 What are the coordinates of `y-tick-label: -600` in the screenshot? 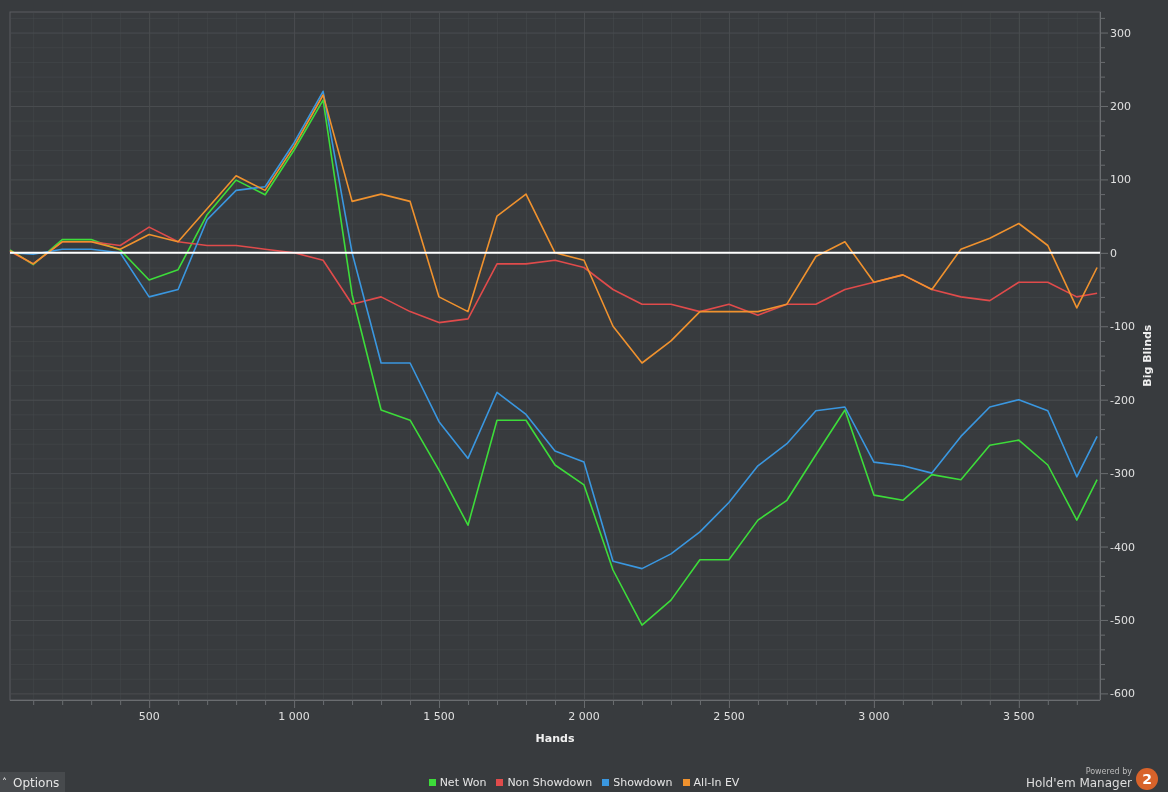 It's located at (1122, 694).